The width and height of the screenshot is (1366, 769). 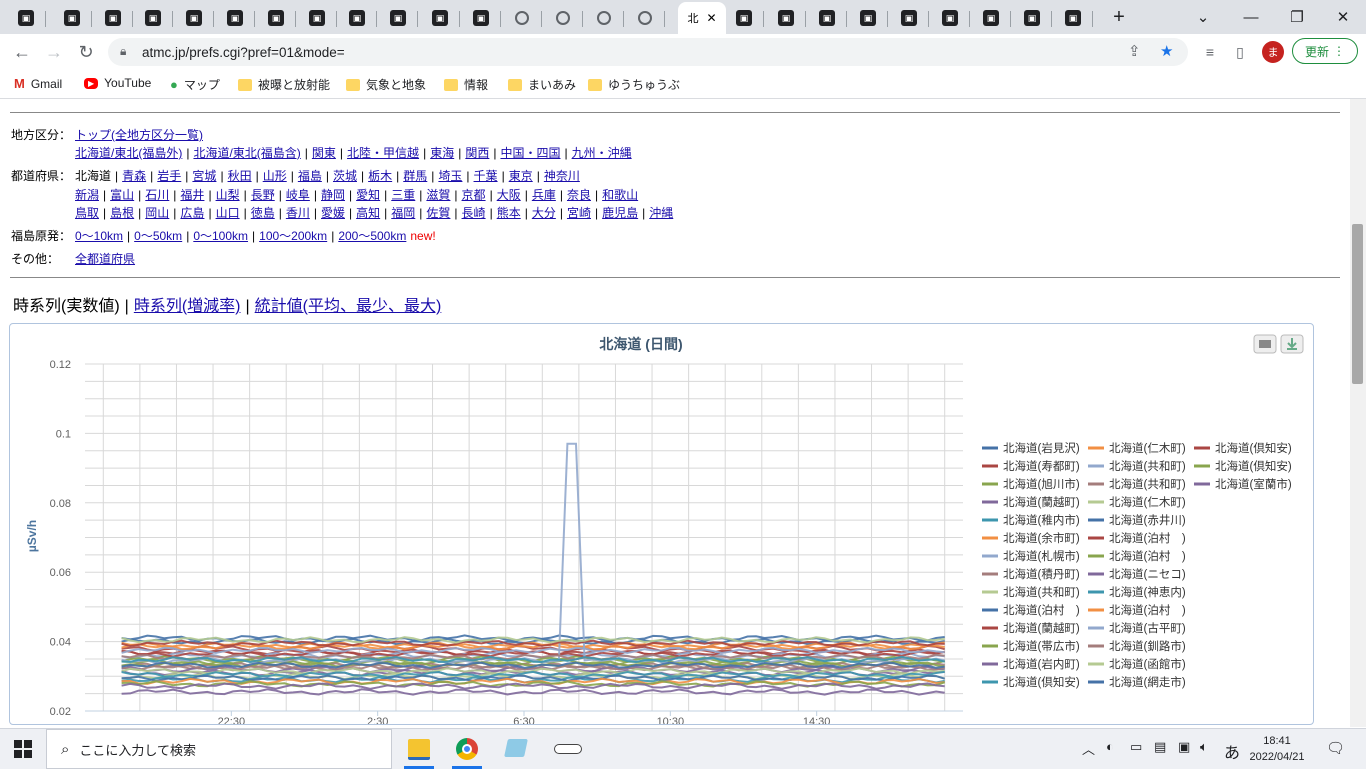 What do you see at coordinates (1297, 17) in the screenshot?
I see `maximize-button: ❐` at bounding box center [1297, 17].